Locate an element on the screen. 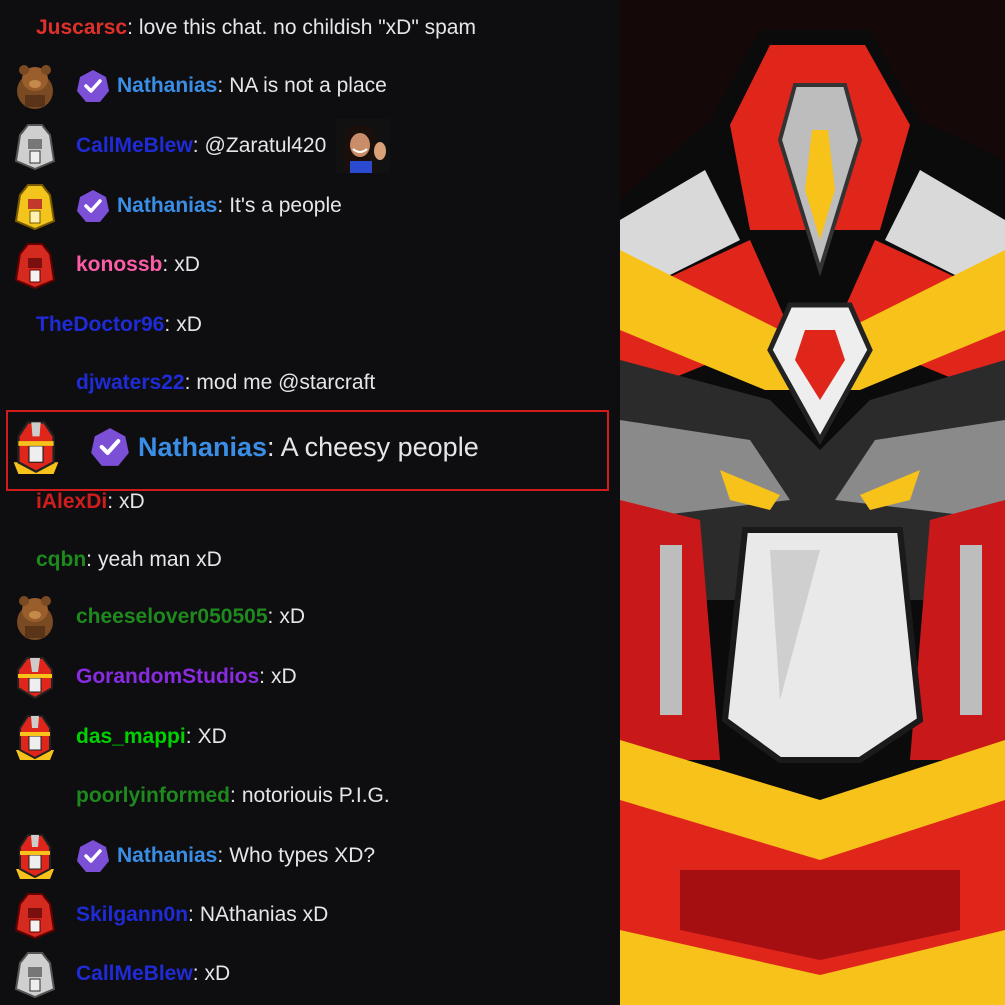 This screenshot has width=1005, height=1005. chat-message-text: It's a people is located at coordinates (285, 205).